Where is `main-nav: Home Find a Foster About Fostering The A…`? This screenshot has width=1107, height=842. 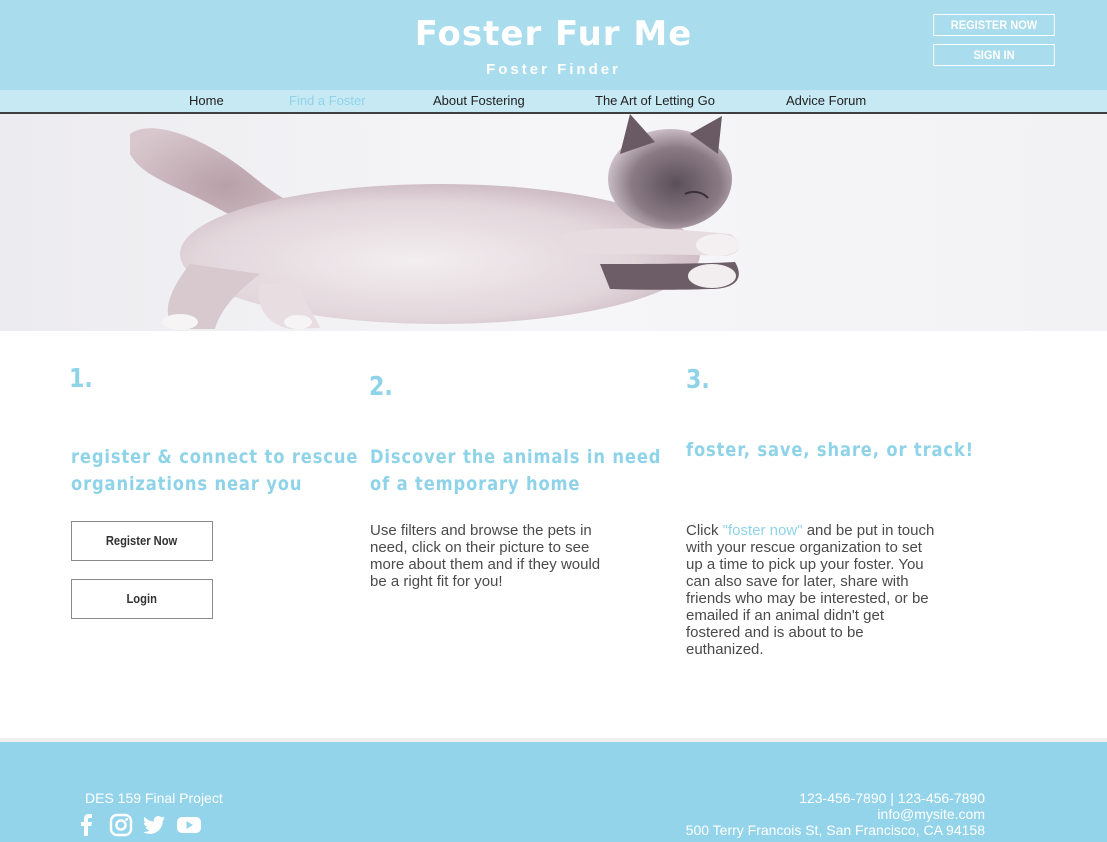
main-nav: Home Find a Foster About Fostering The A… is located at coordinates (553, 102).